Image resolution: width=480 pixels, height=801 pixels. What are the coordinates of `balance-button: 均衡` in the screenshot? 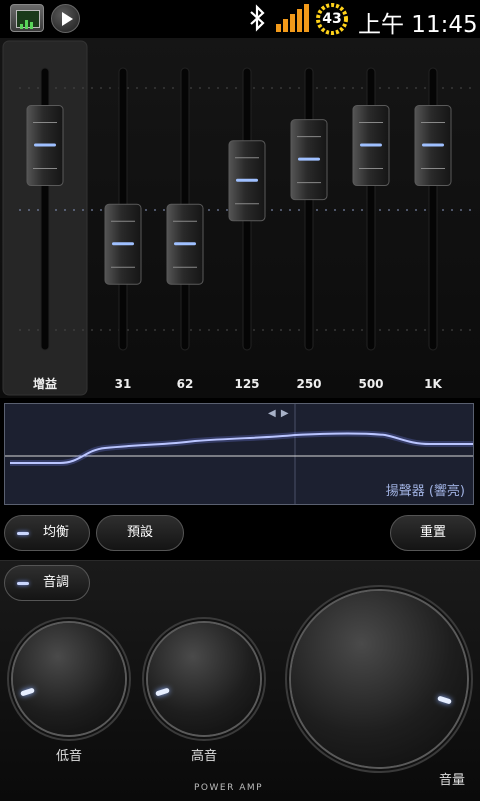 It's located at (47, 533).